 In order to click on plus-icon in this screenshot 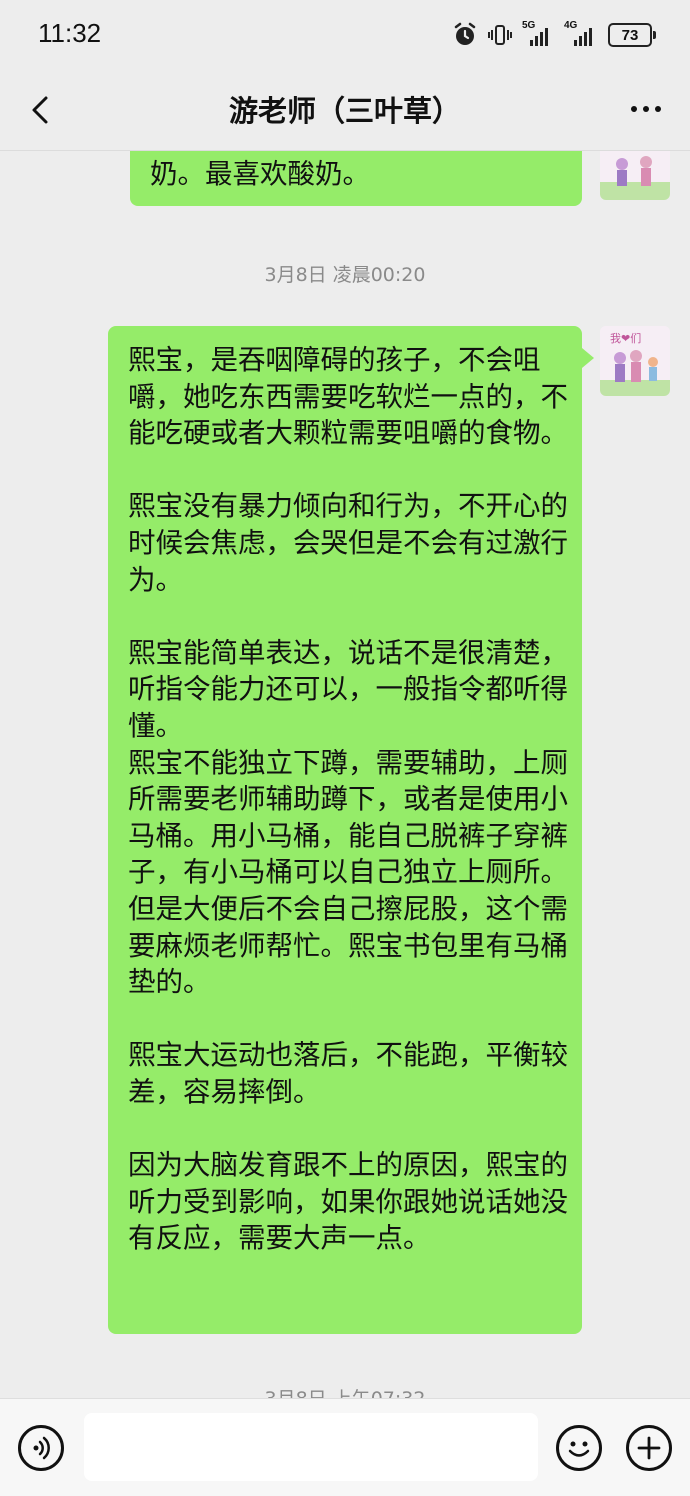, I will do `click(649, 1448)`.